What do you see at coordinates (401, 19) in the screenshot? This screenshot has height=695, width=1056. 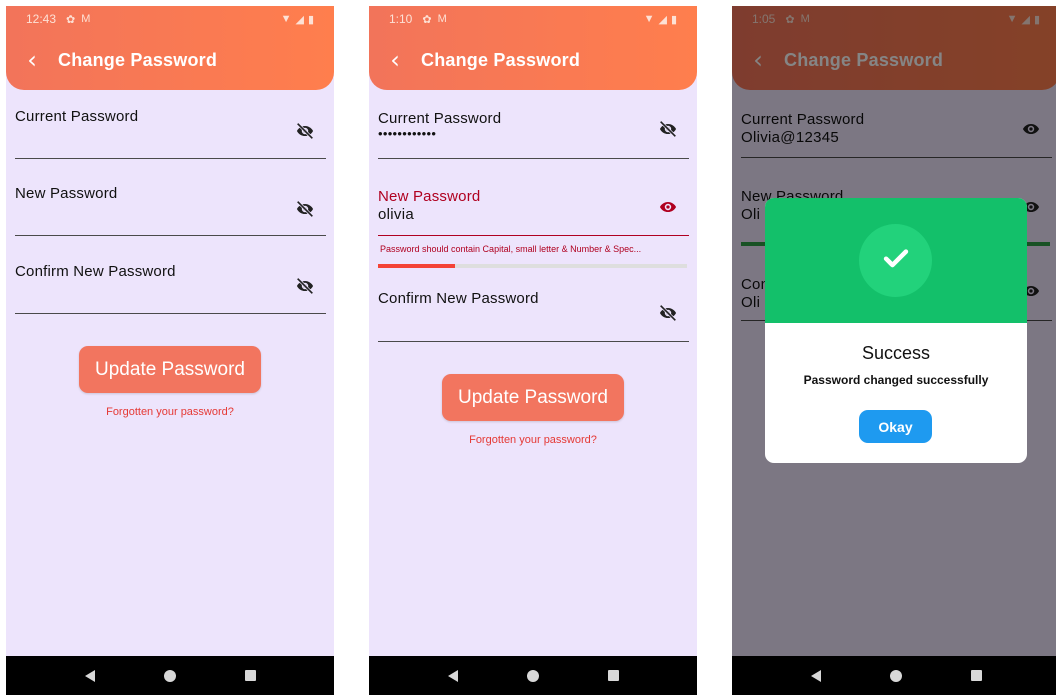 I see `status-time: 1:10` at bounding box center [401, 19].